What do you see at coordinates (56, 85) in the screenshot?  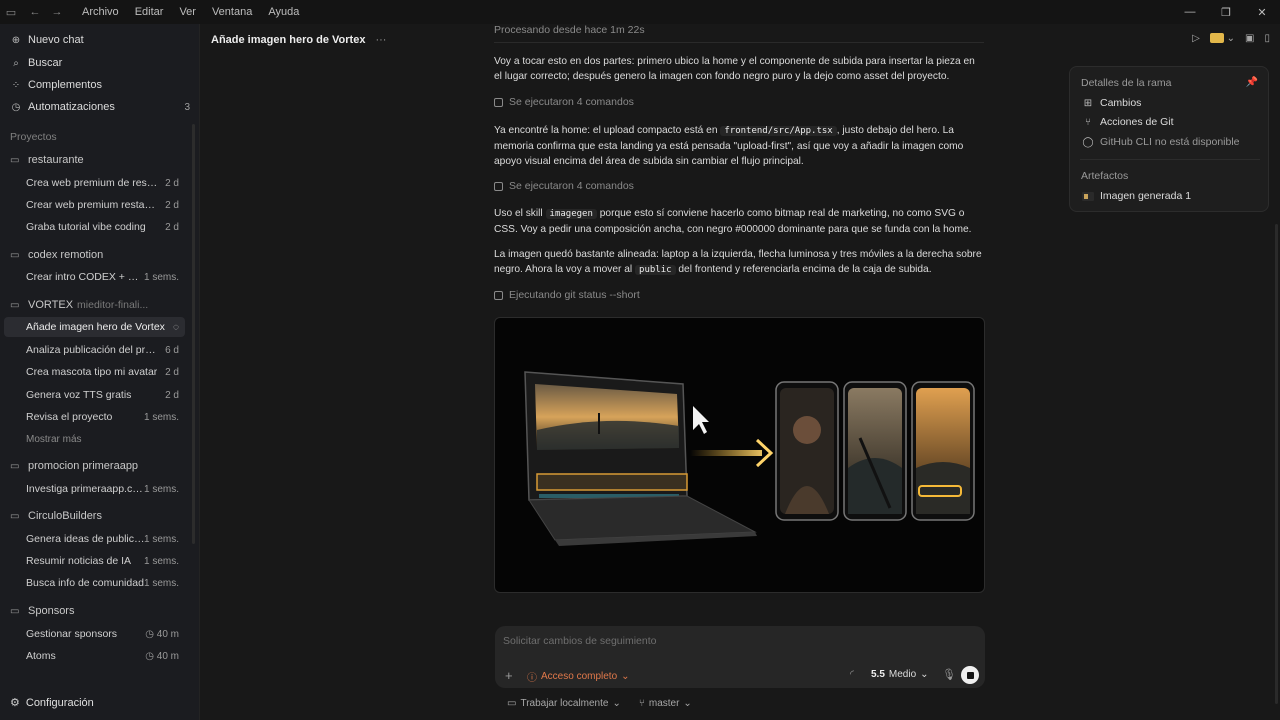 I see `nav-plugins: ⁘ Complementos` at bounding box center [56, 85].